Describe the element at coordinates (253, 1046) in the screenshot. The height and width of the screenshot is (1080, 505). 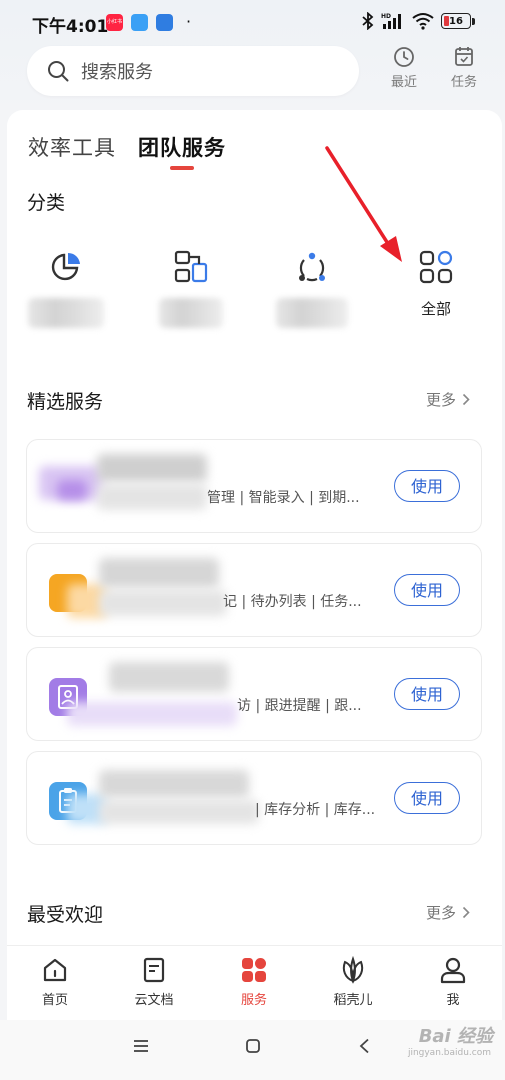
I see `home-square-icon` at that location.